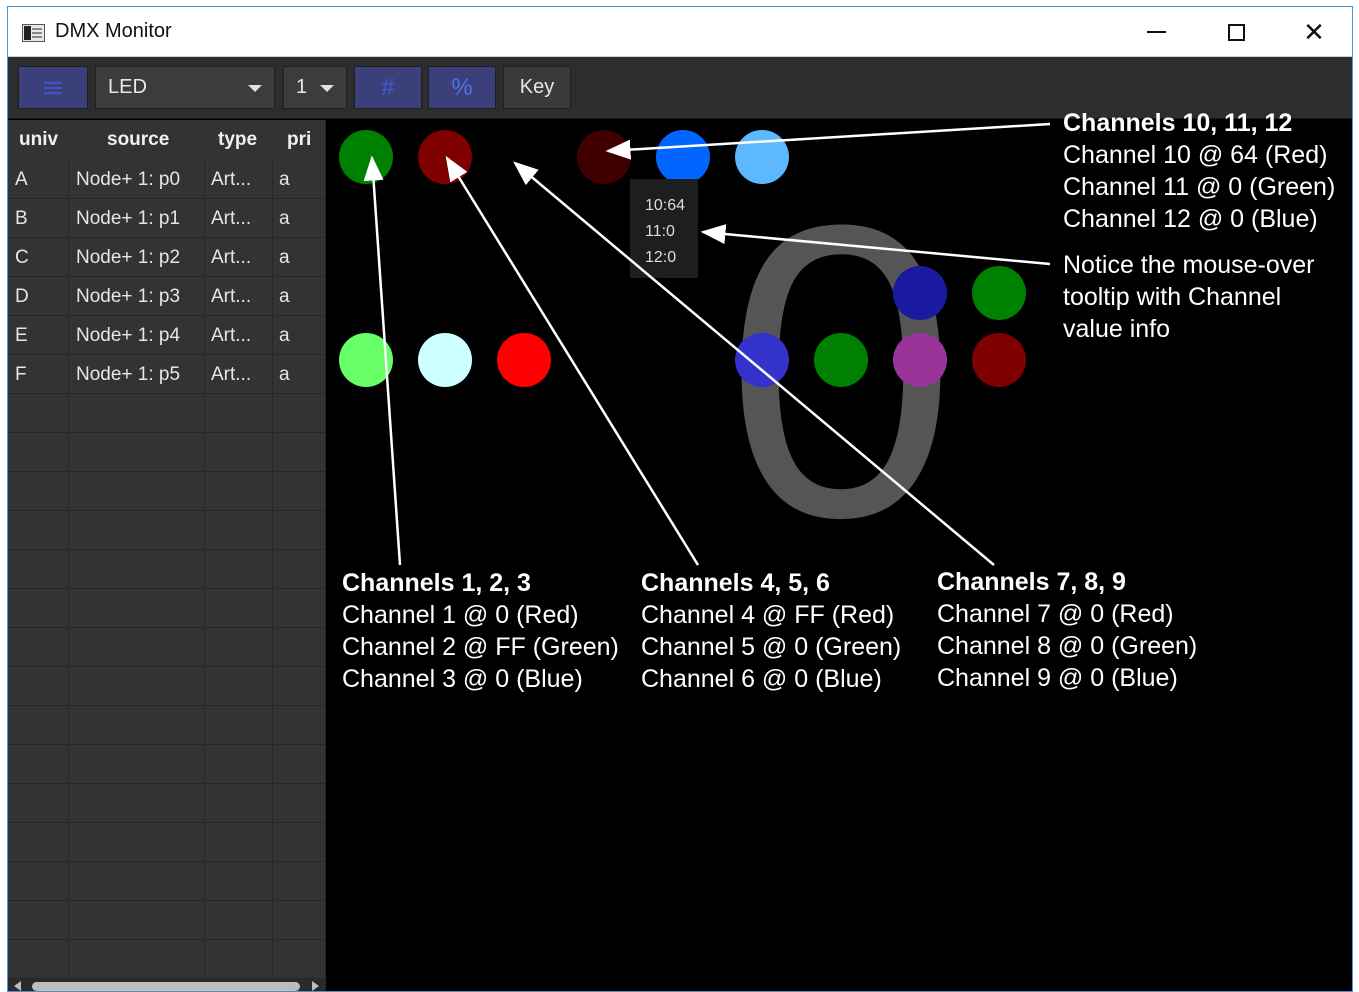 The height and width of the screenshot is (992, 1359). I want to click on table-header: univ source type pri, so click(166, 140).